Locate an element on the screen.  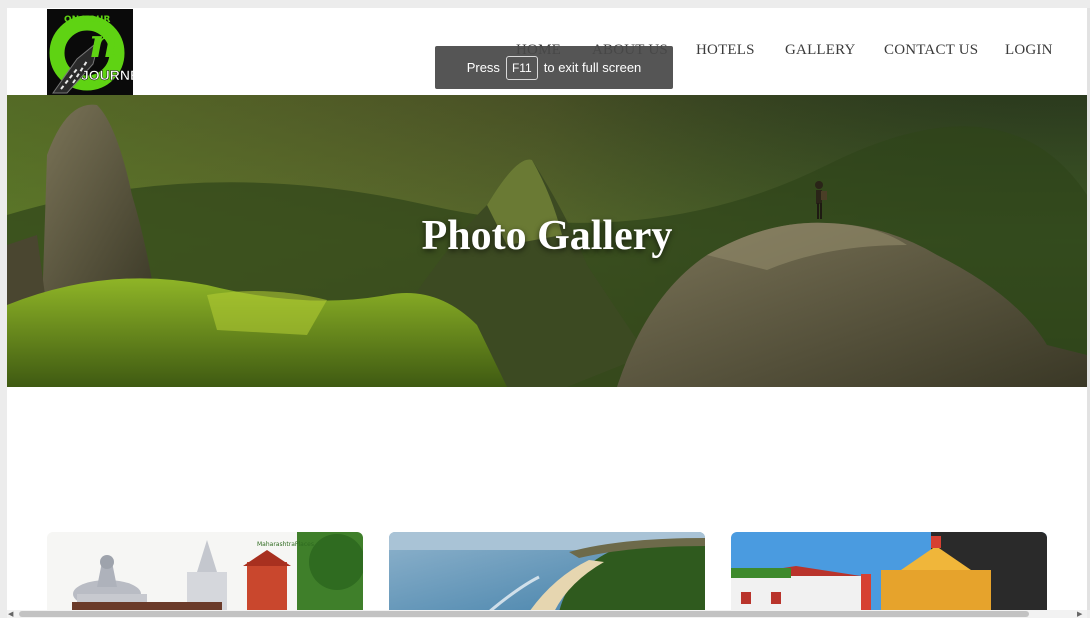
nav-contact-us: CONTACT US is located at coordinates (931, 50).